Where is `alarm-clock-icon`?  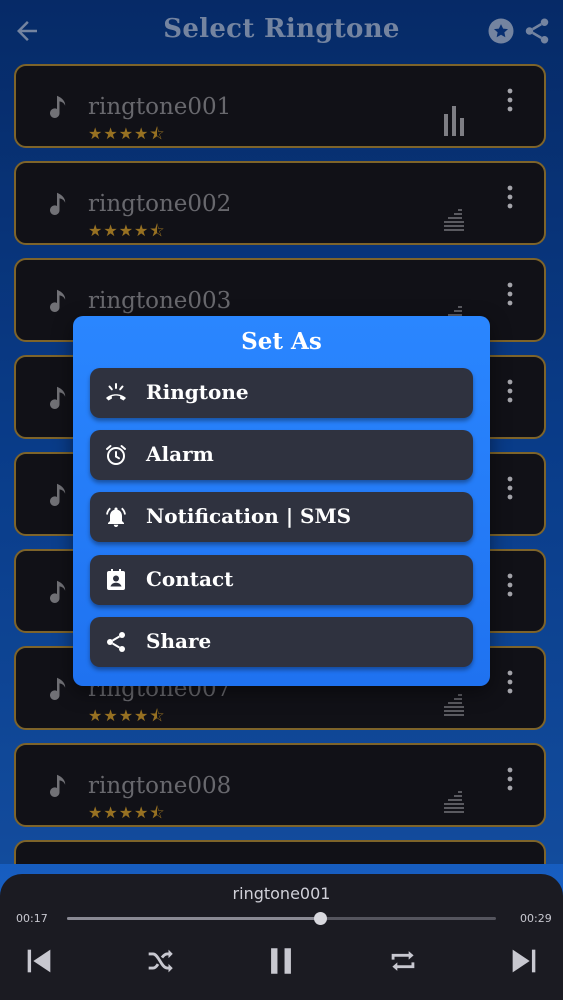 alarm-clock-icon is located at coordinates (116, 455).